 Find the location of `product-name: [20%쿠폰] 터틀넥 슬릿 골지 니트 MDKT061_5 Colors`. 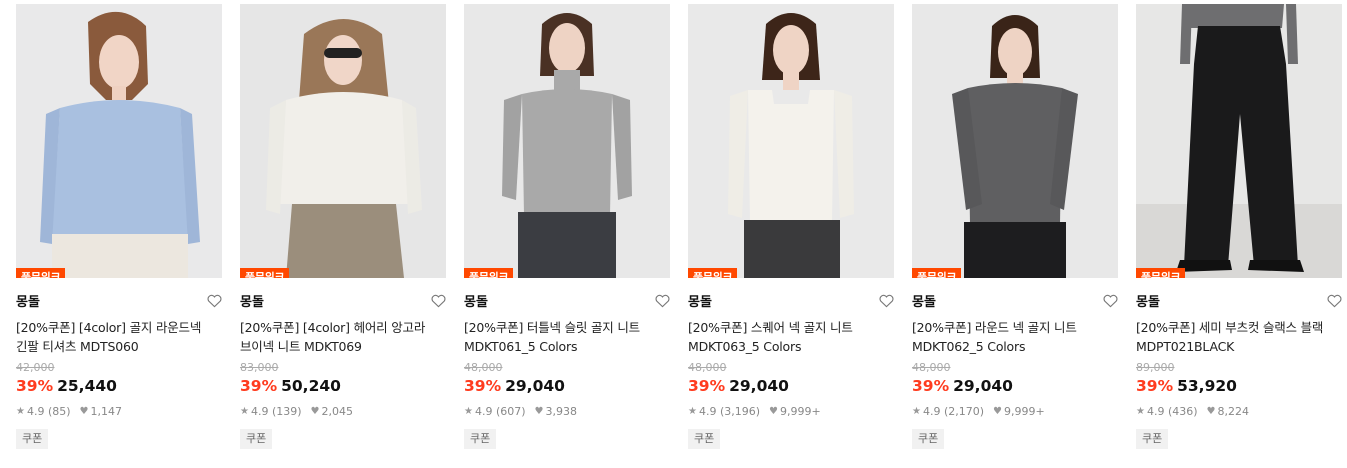

product-name: [20%쿠폰] 터틀넥 슬릿 골지 니트 MDKT061_5 Colors is located at coordinates (567, 337).